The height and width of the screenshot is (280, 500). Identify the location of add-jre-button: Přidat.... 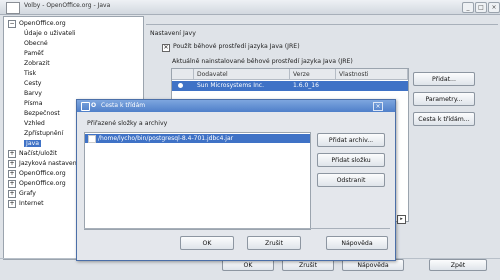
(444, 79).